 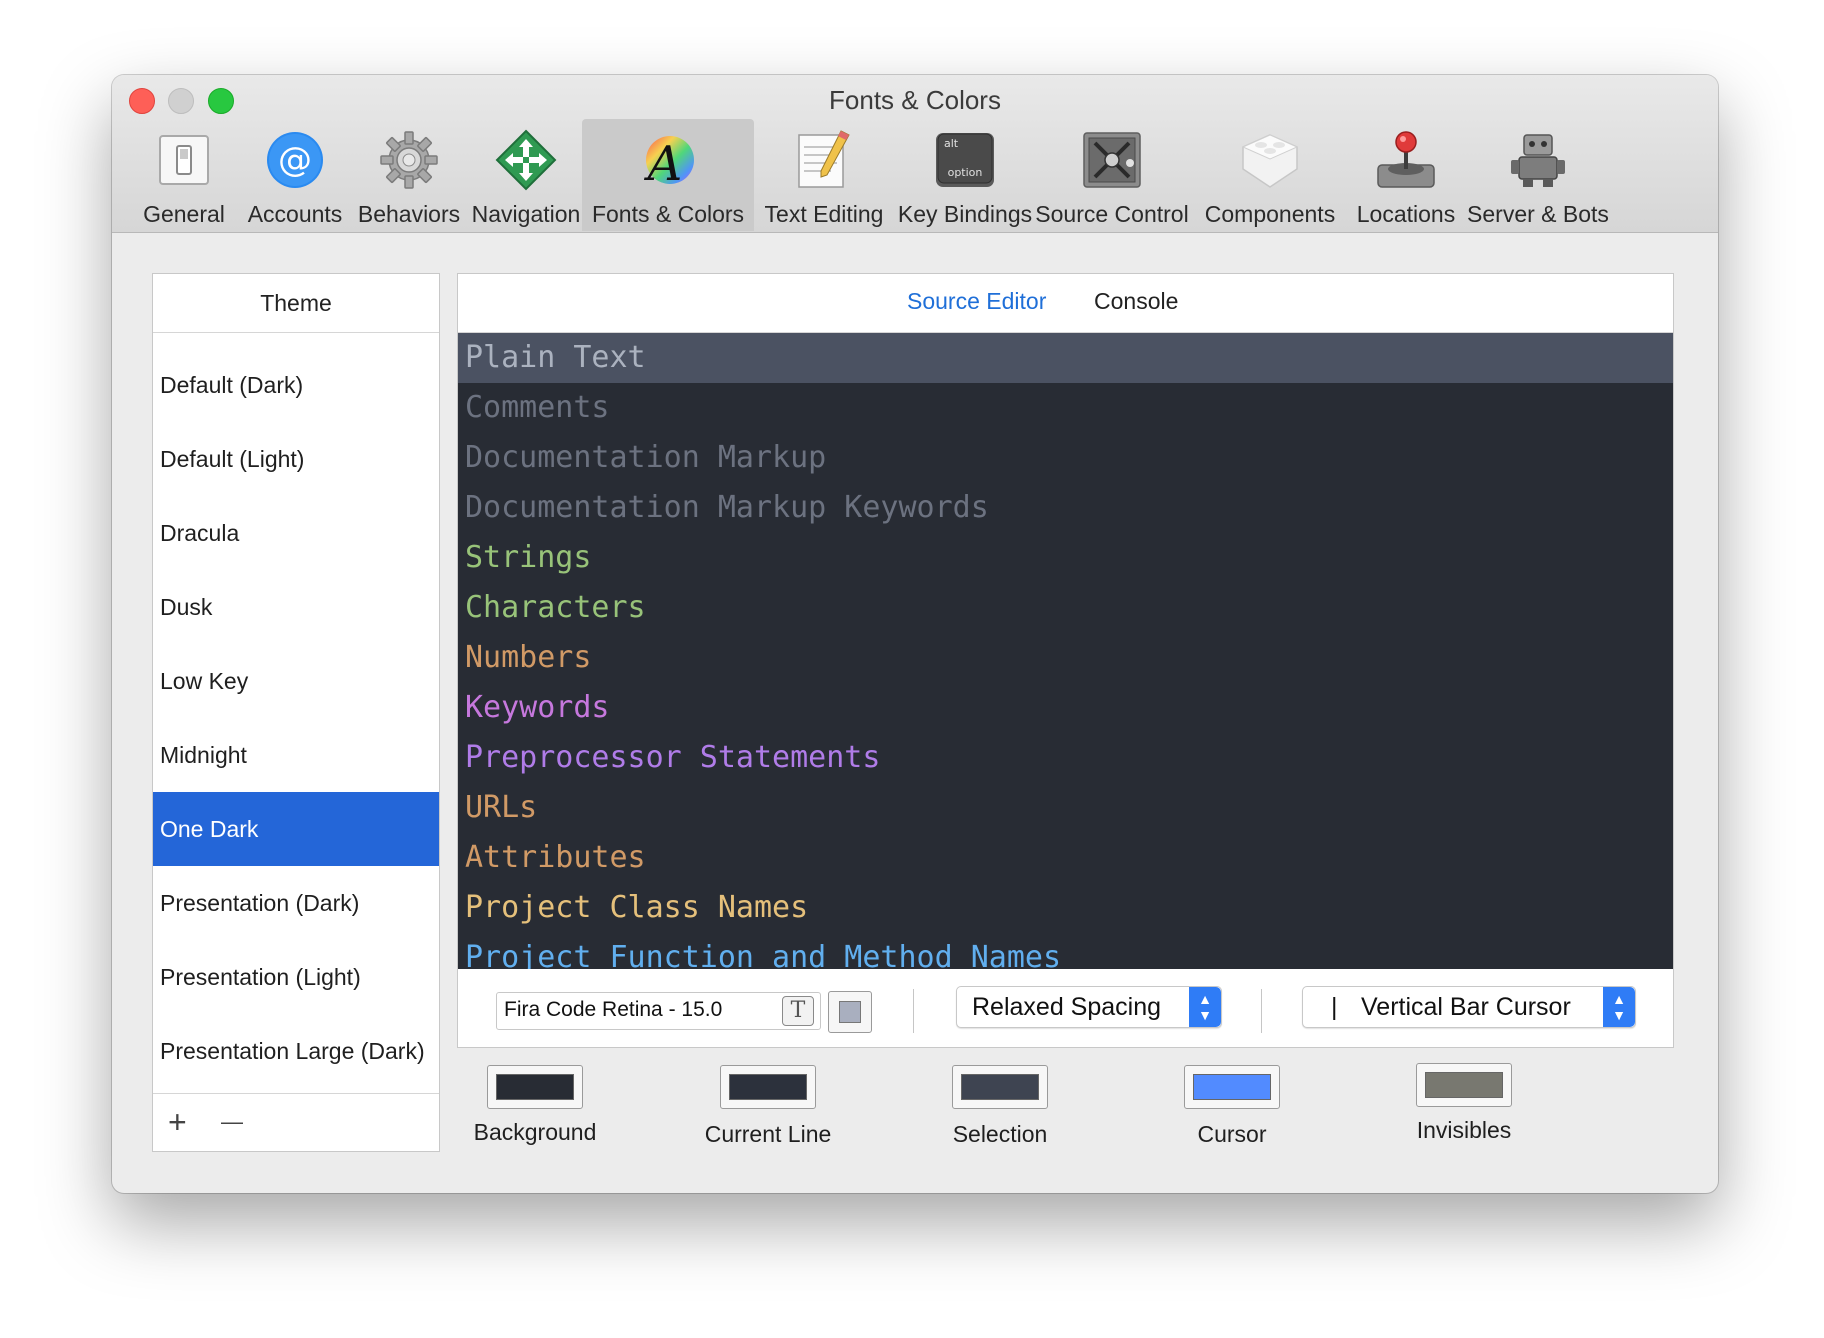 I want to click on toolbar-item-accounts: @ Accounts, so click(x=295, y=175).